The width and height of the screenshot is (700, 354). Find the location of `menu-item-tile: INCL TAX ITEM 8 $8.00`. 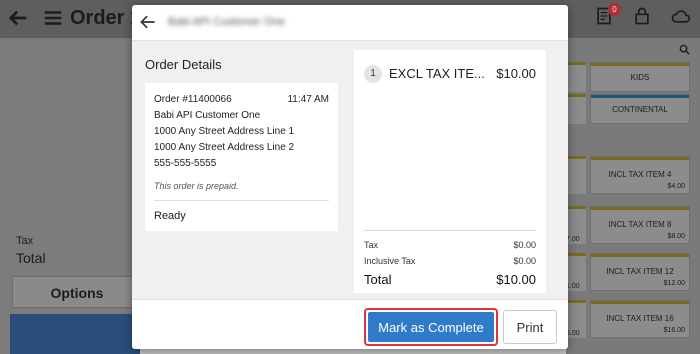

menu-item-tile: INCL TAX ITEM 8 $8.00 is located at coordinates (640, 225).